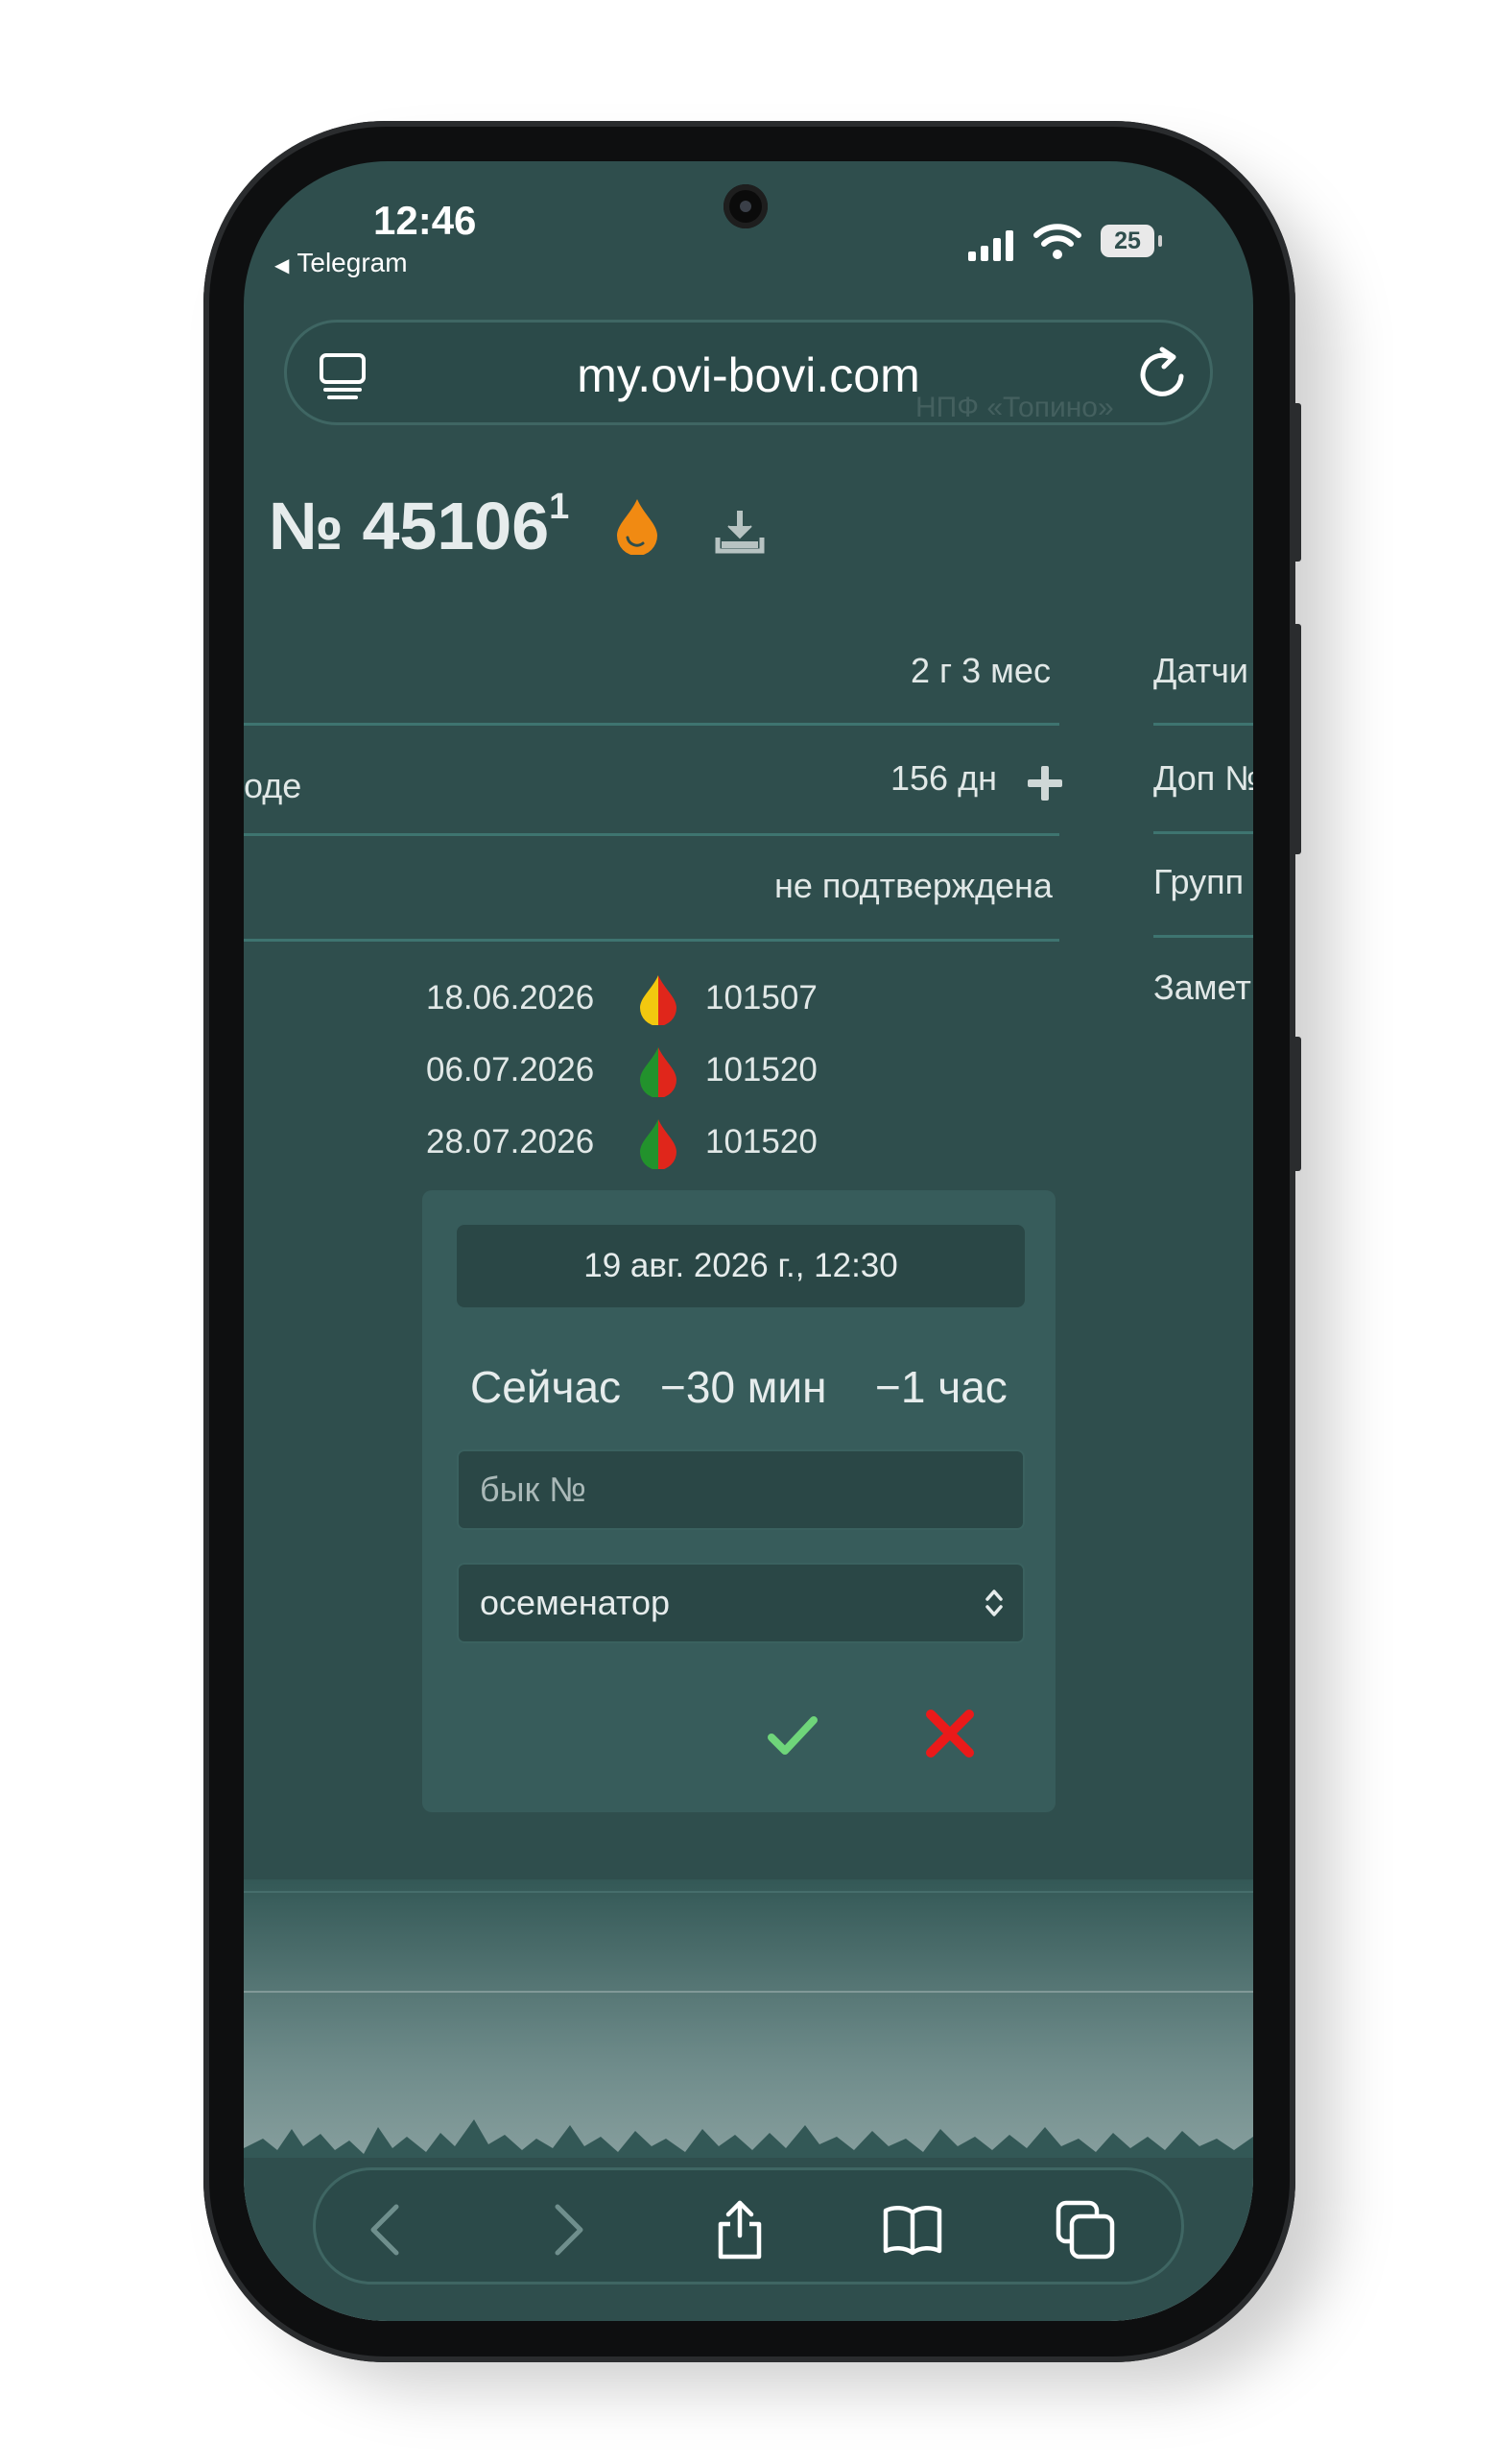 The image size is (1495, 2464). I want to click on tabs-overview-icon, so click(1085, 2230).